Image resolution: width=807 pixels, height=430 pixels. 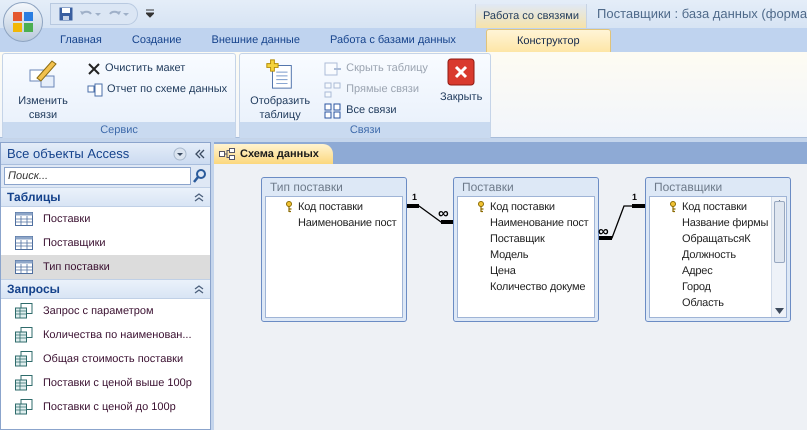 What do you see at coordinates (488, 187) in the screenshot?
I see `table-title: Поставки` at bounding box center [488, 187].